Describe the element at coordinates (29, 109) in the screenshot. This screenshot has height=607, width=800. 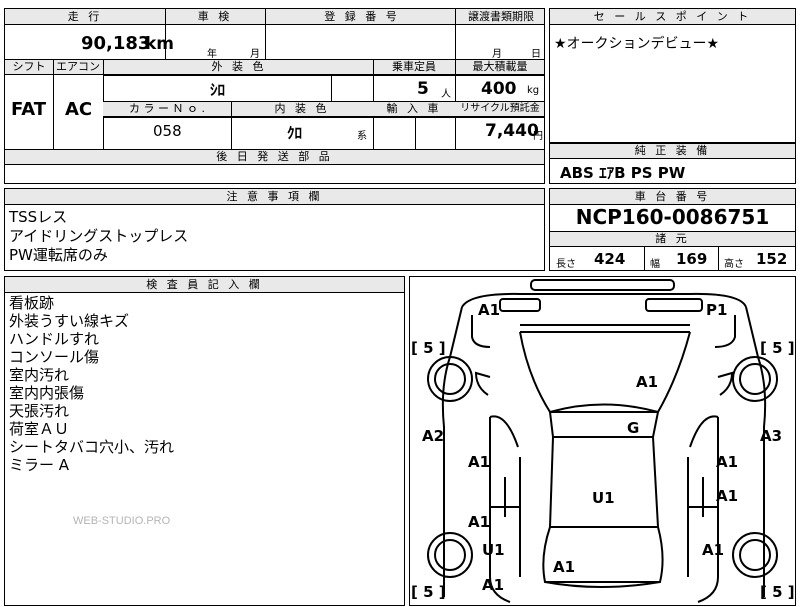
I see `shift-value: FAT` at that location.